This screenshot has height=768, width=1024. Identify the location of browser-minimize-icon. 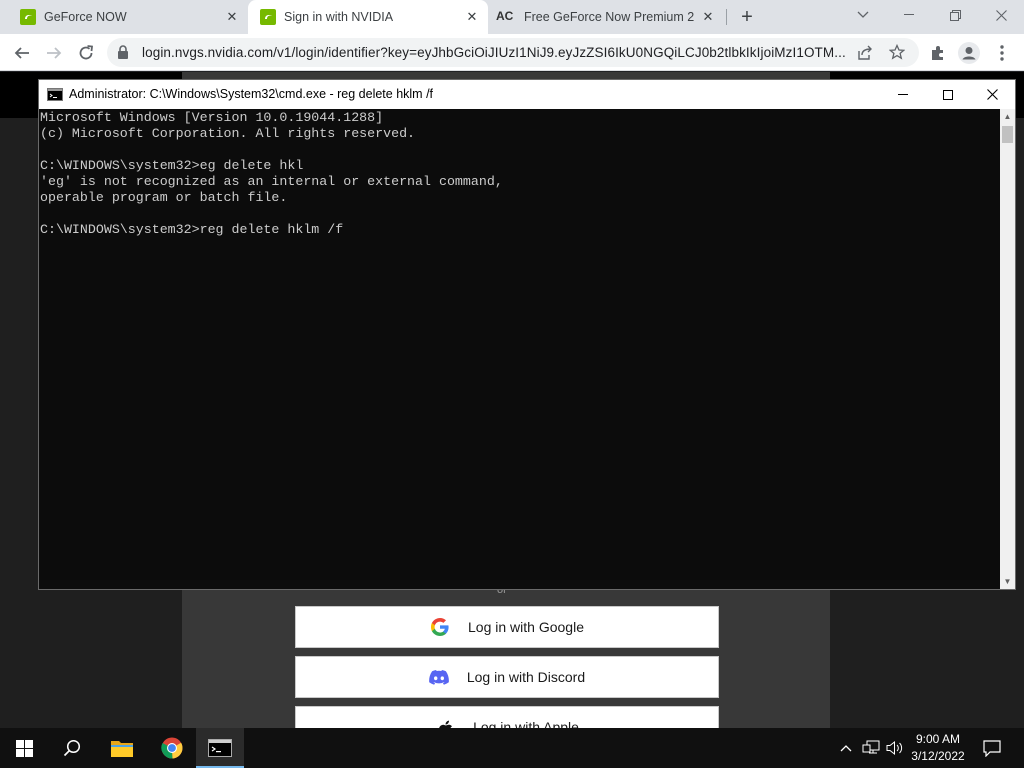
(909, 15).